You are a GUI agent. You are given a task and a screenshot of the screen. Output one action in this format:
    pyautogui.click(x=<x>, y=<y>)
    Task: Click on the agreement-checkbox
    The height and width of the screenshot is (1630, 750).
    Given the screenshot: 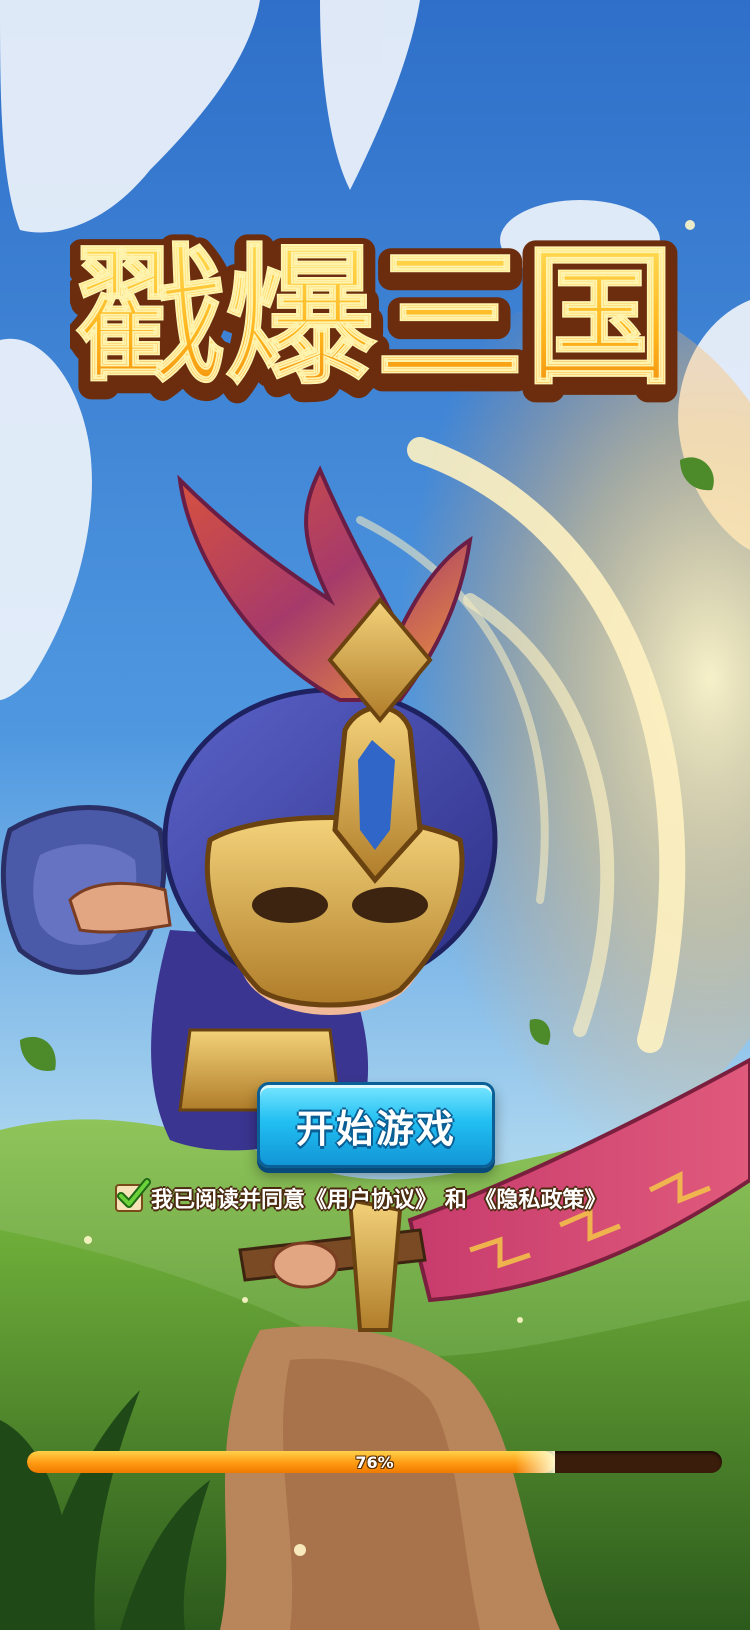 What is the action you would take?
    pyautogui.click(x=133, y=1195)
    